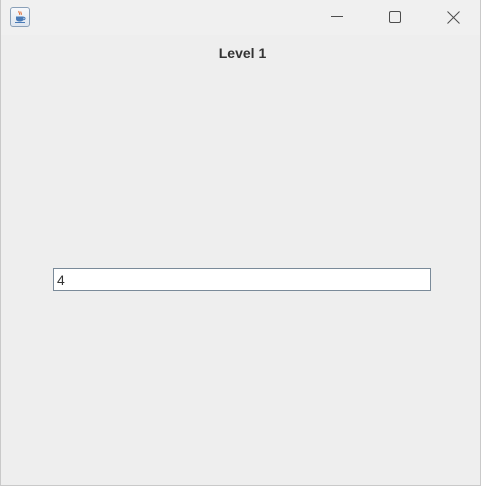 The width and height of the screenshot is (481, 486). I want to click on answer-input, so click(242, 279).